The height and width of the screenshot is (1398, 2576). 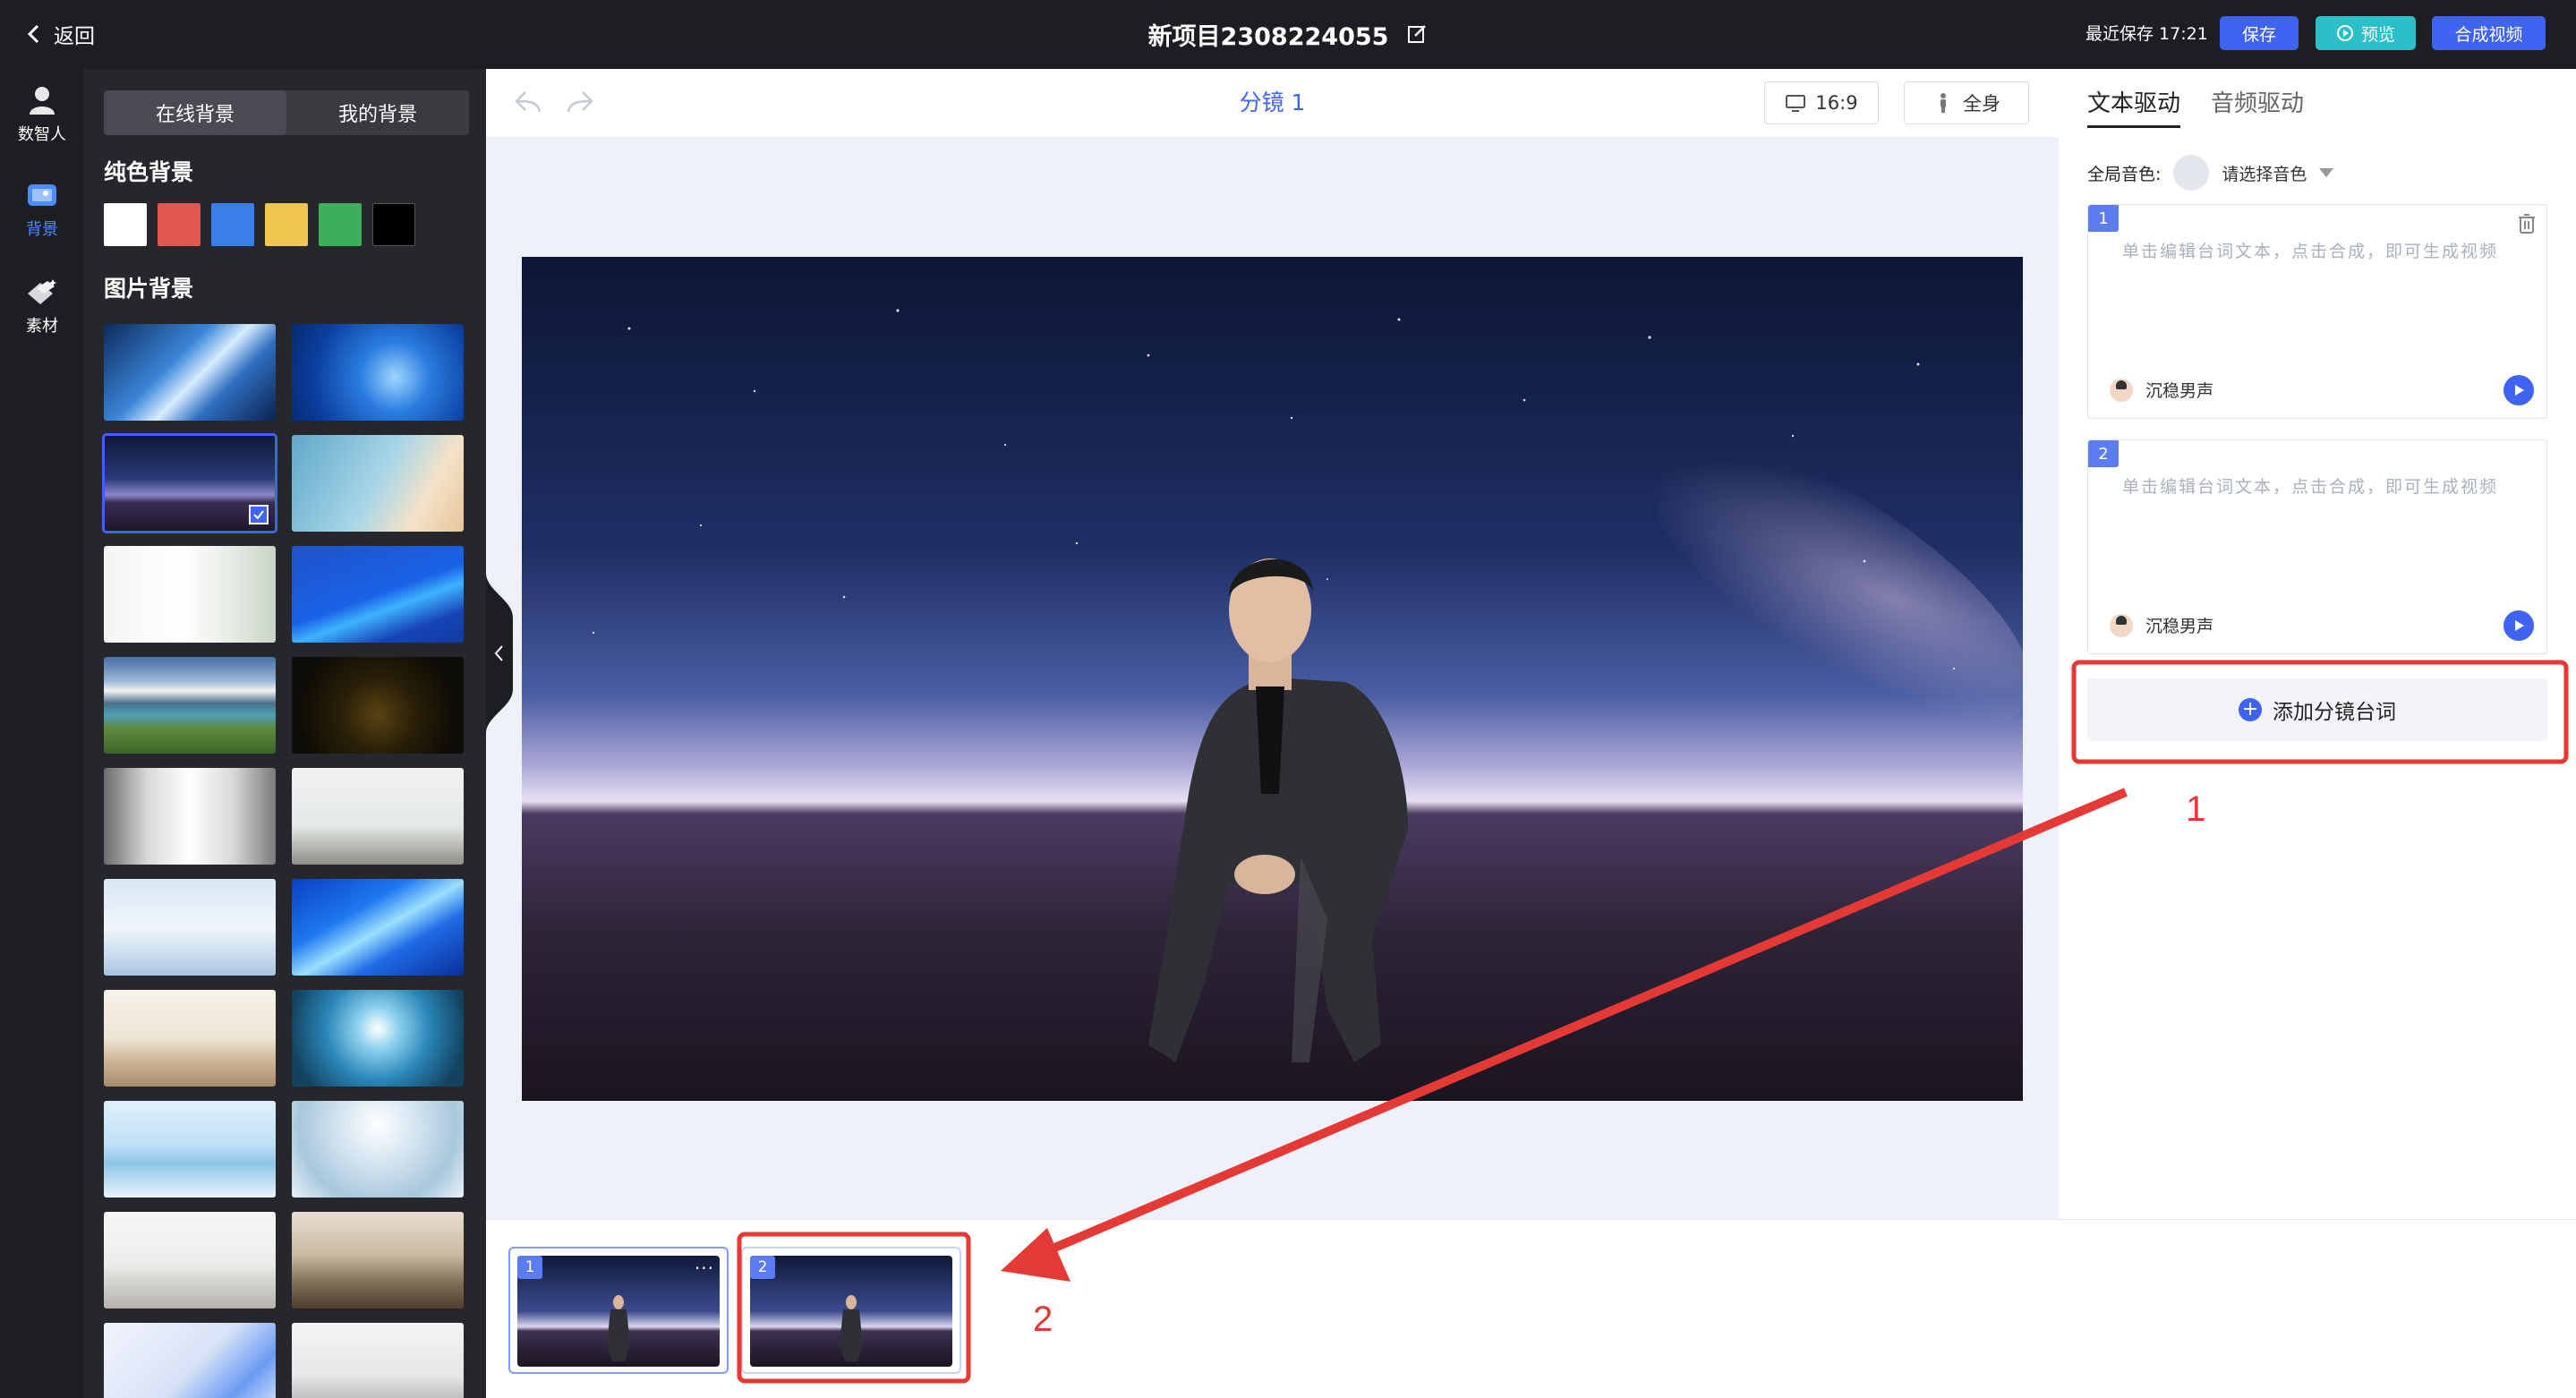 I want to click on bg-thumb-3d-blue, so click(x=190, y=1361).